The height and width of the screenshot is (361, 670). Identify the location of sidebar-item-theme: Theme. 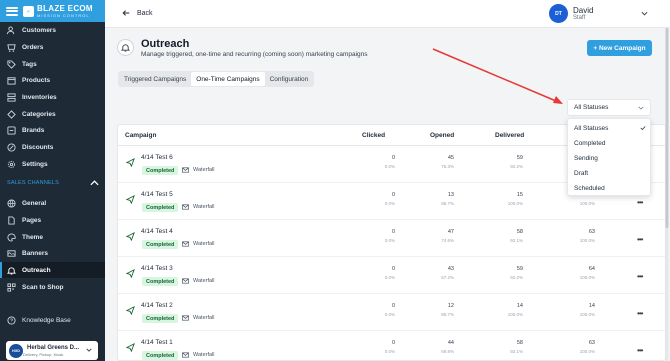
(52, 237).